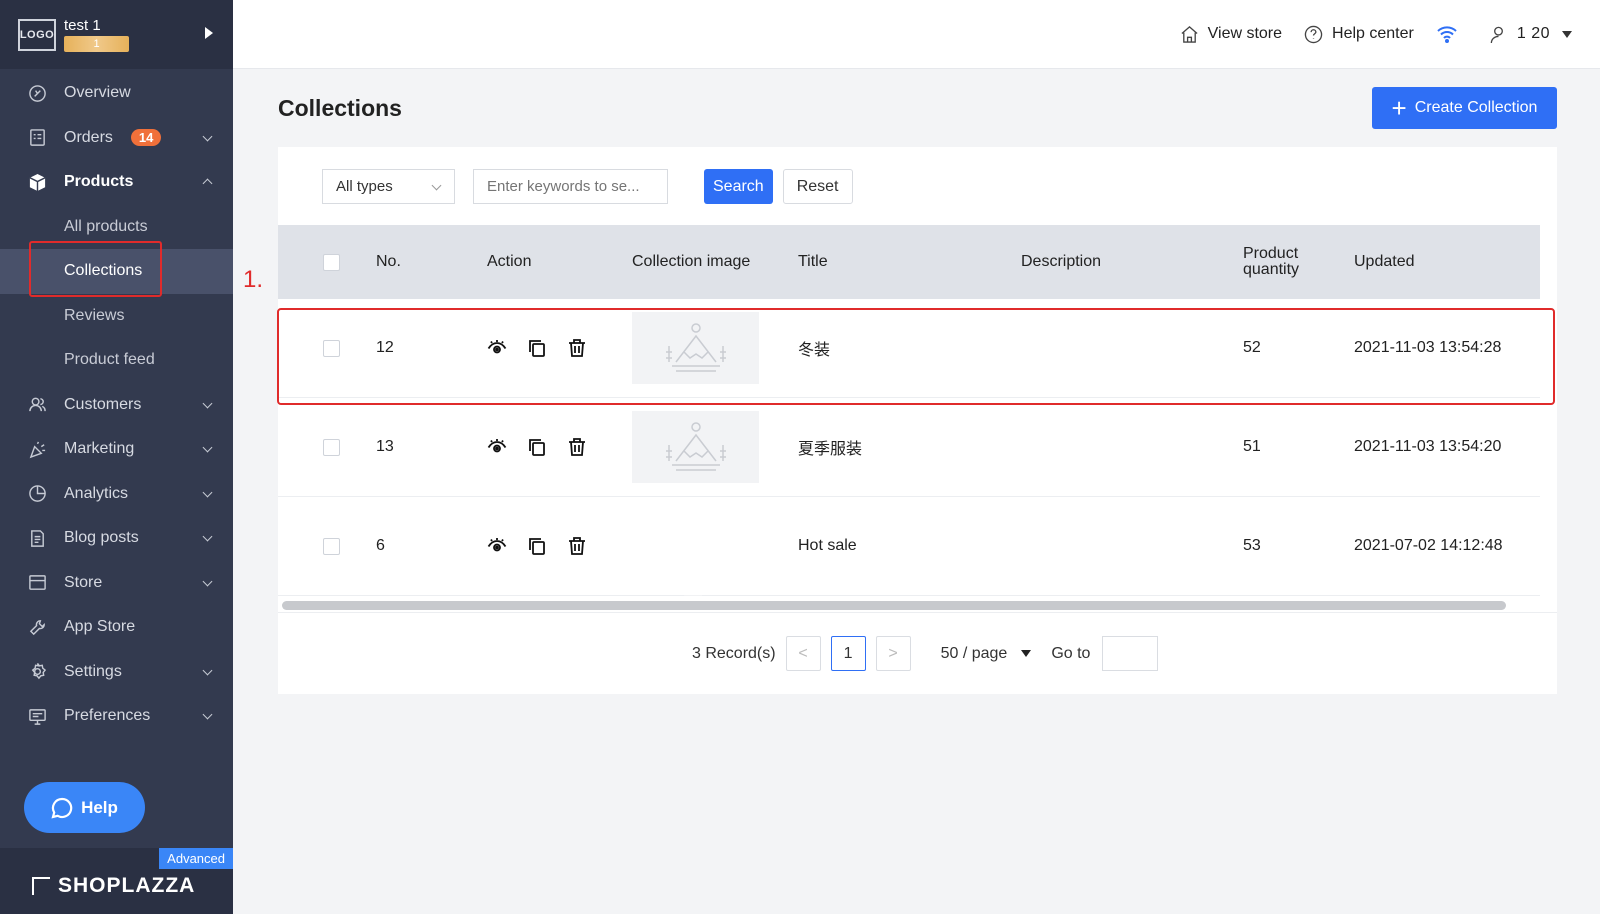 The width and height of the screenshot is (1600, 914). Describe the element at coordinates (116, 360) in the screenshot. I see `sub-item-product-feed: Product feed` at that location.